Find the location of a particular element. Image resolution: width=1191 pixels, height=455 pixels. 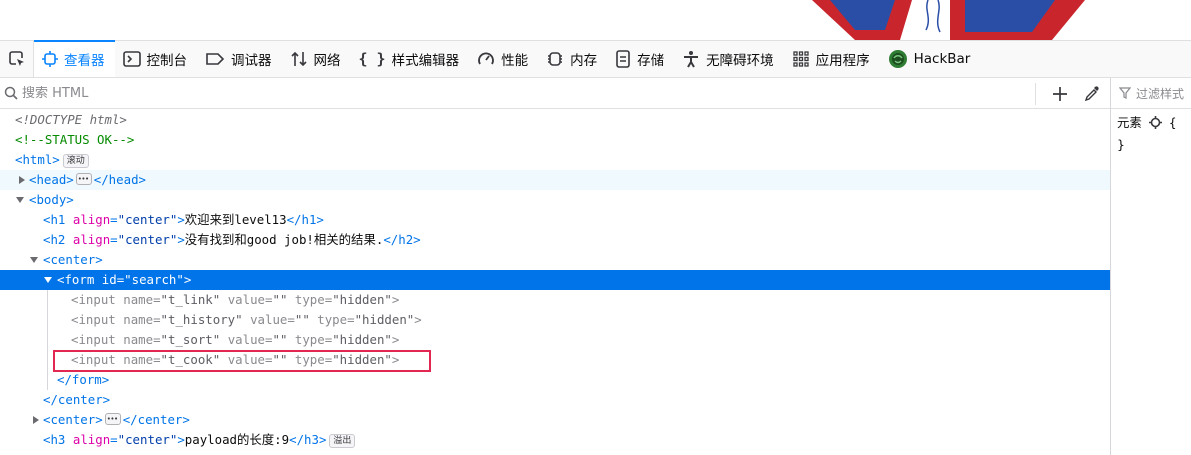

plus-icon is located at coordinates (1060, 93).